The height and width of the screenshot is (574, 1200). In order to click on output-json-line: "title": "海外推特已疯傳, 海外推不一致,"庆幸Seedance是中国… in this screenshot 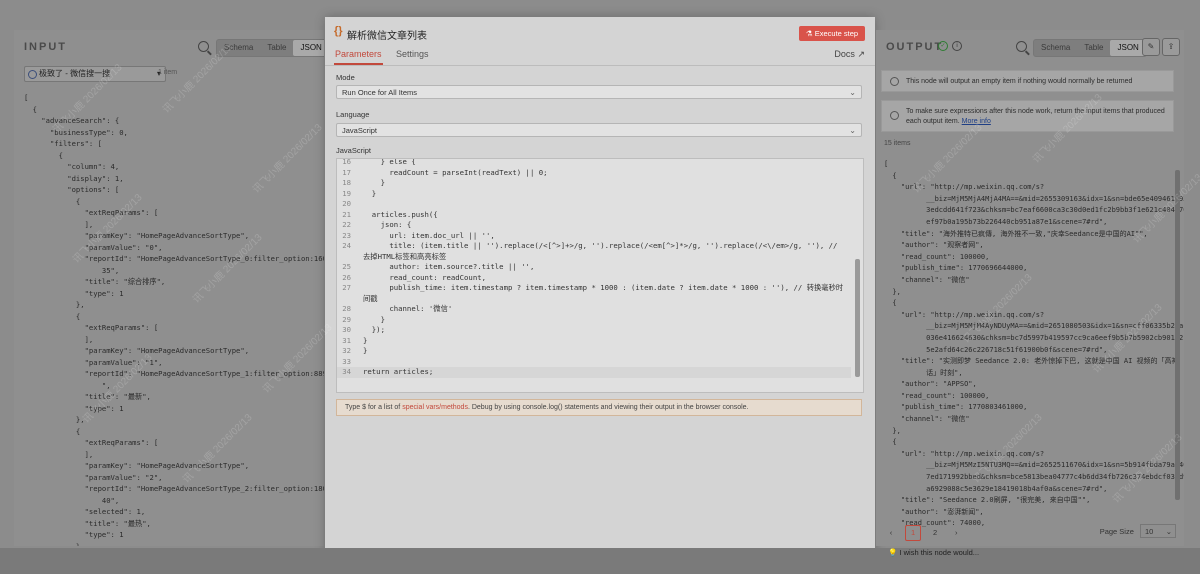, I will do `click(1016, 233)`.